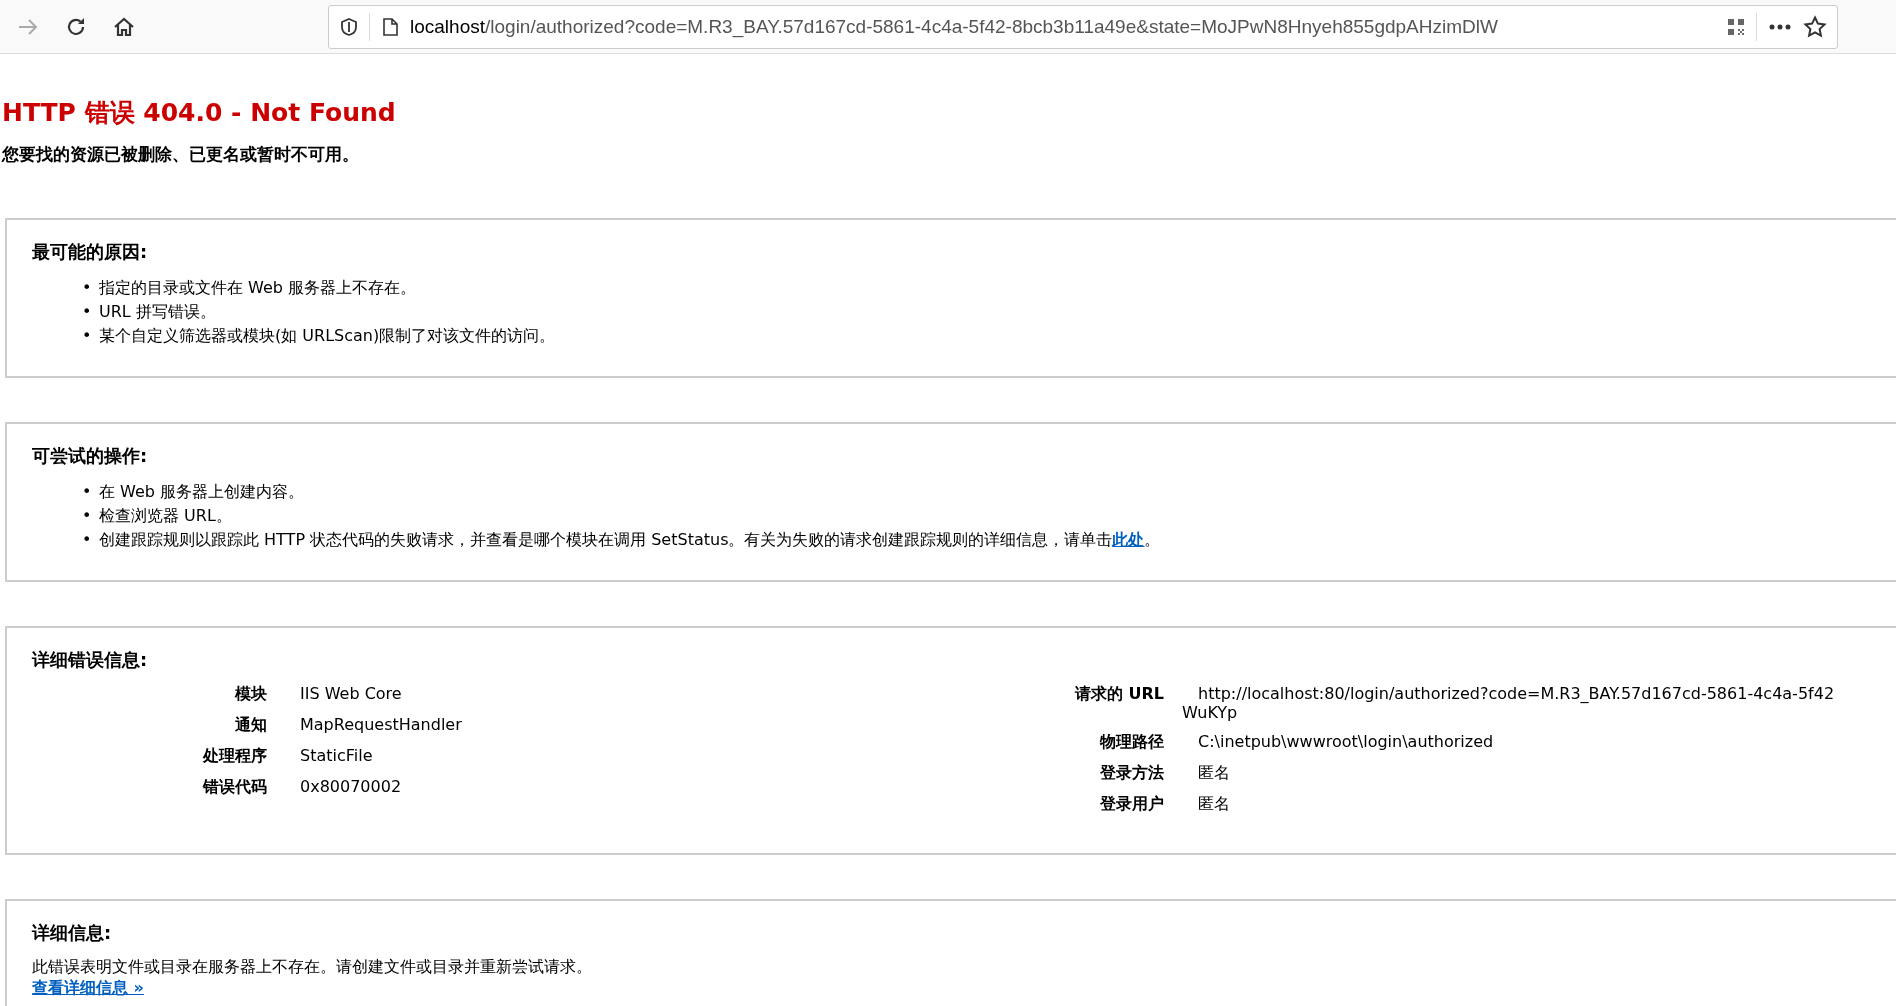 This screenshot has width=1896, height=1006. I want to click on field-label: 登录用户, so click(1131, 804).